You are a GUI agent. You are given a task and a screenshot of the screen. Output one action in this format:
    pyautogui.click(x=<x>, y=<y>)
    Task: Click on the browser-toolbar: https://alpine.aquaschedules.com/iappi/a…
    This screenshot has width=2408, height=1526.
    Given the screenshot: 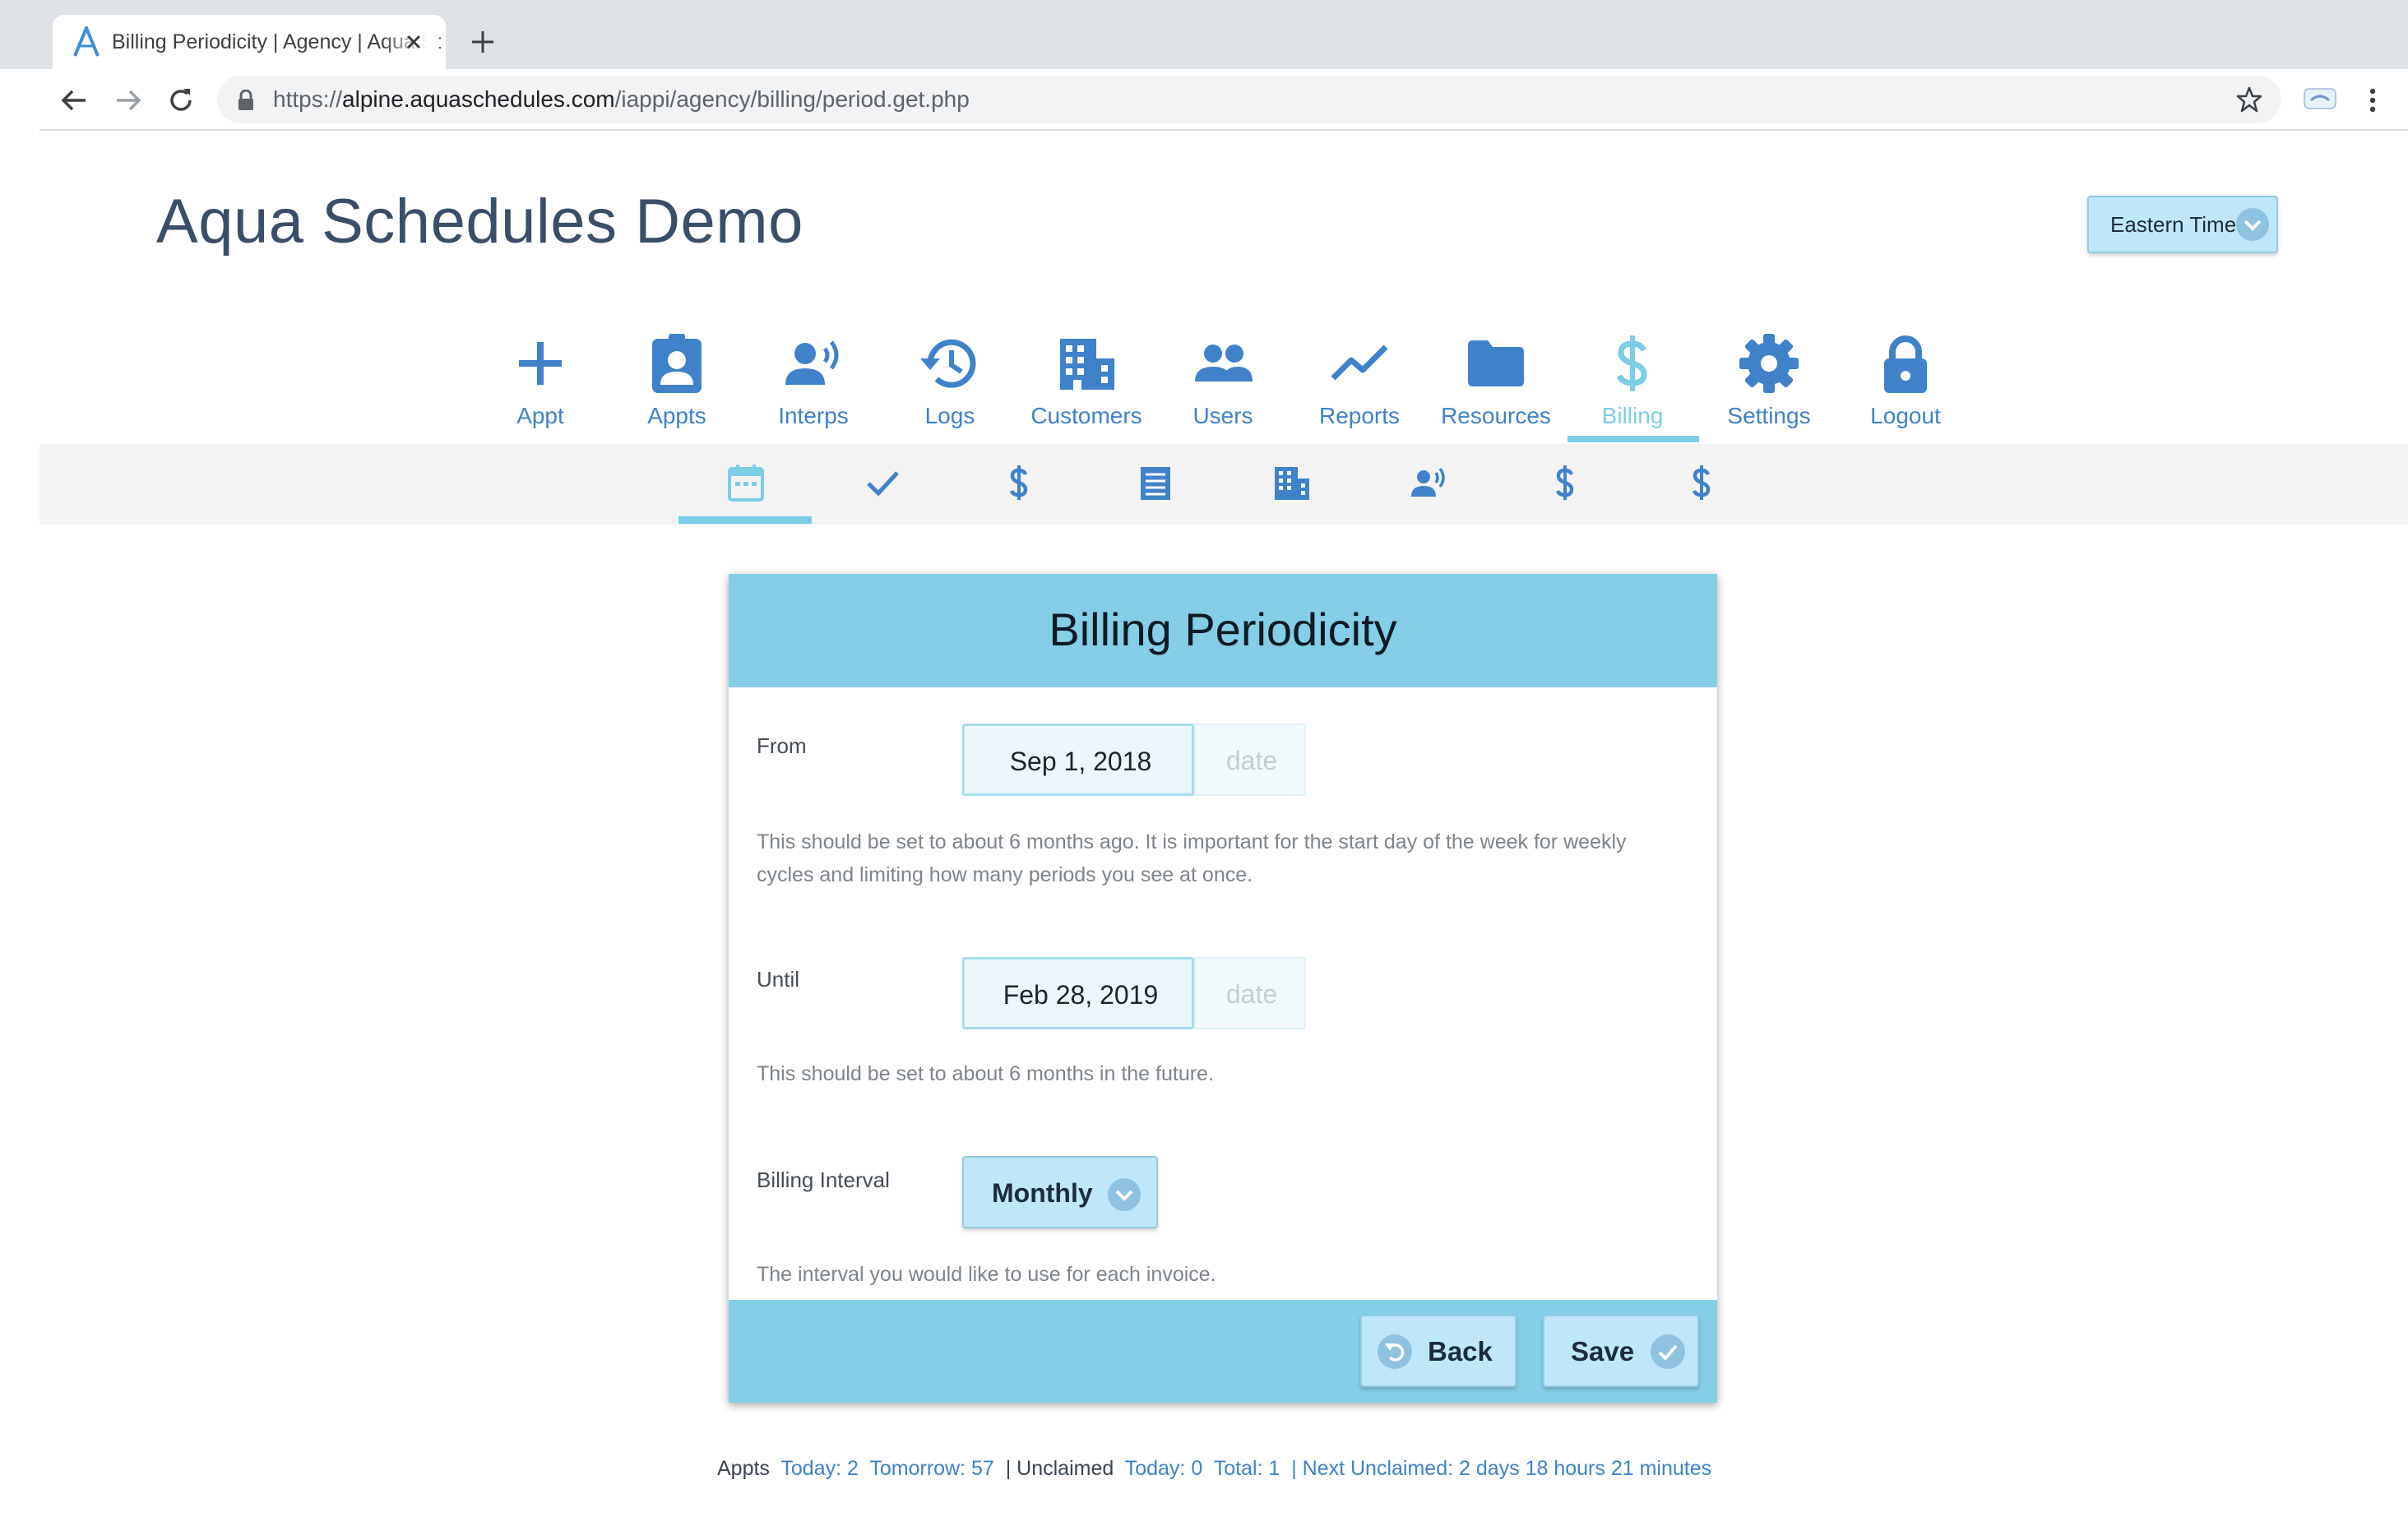 What is the action you would take?
    pyautogui.click(x=1204, y=99)
    